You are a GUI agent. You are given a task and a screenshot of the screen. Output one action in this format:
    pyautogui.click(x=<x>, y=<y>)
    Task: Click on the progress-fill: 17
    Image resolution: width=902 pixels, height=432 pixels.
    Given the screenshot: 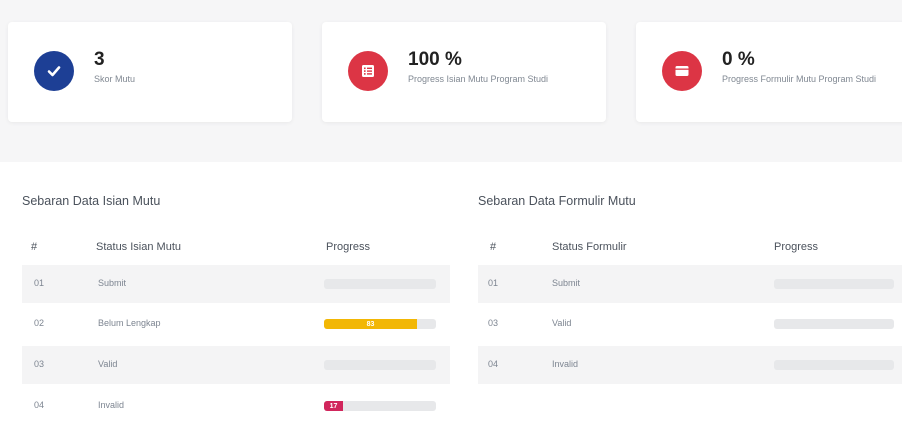 What is the action you would take?
    pyautogui.click(x=334, y=406)
    